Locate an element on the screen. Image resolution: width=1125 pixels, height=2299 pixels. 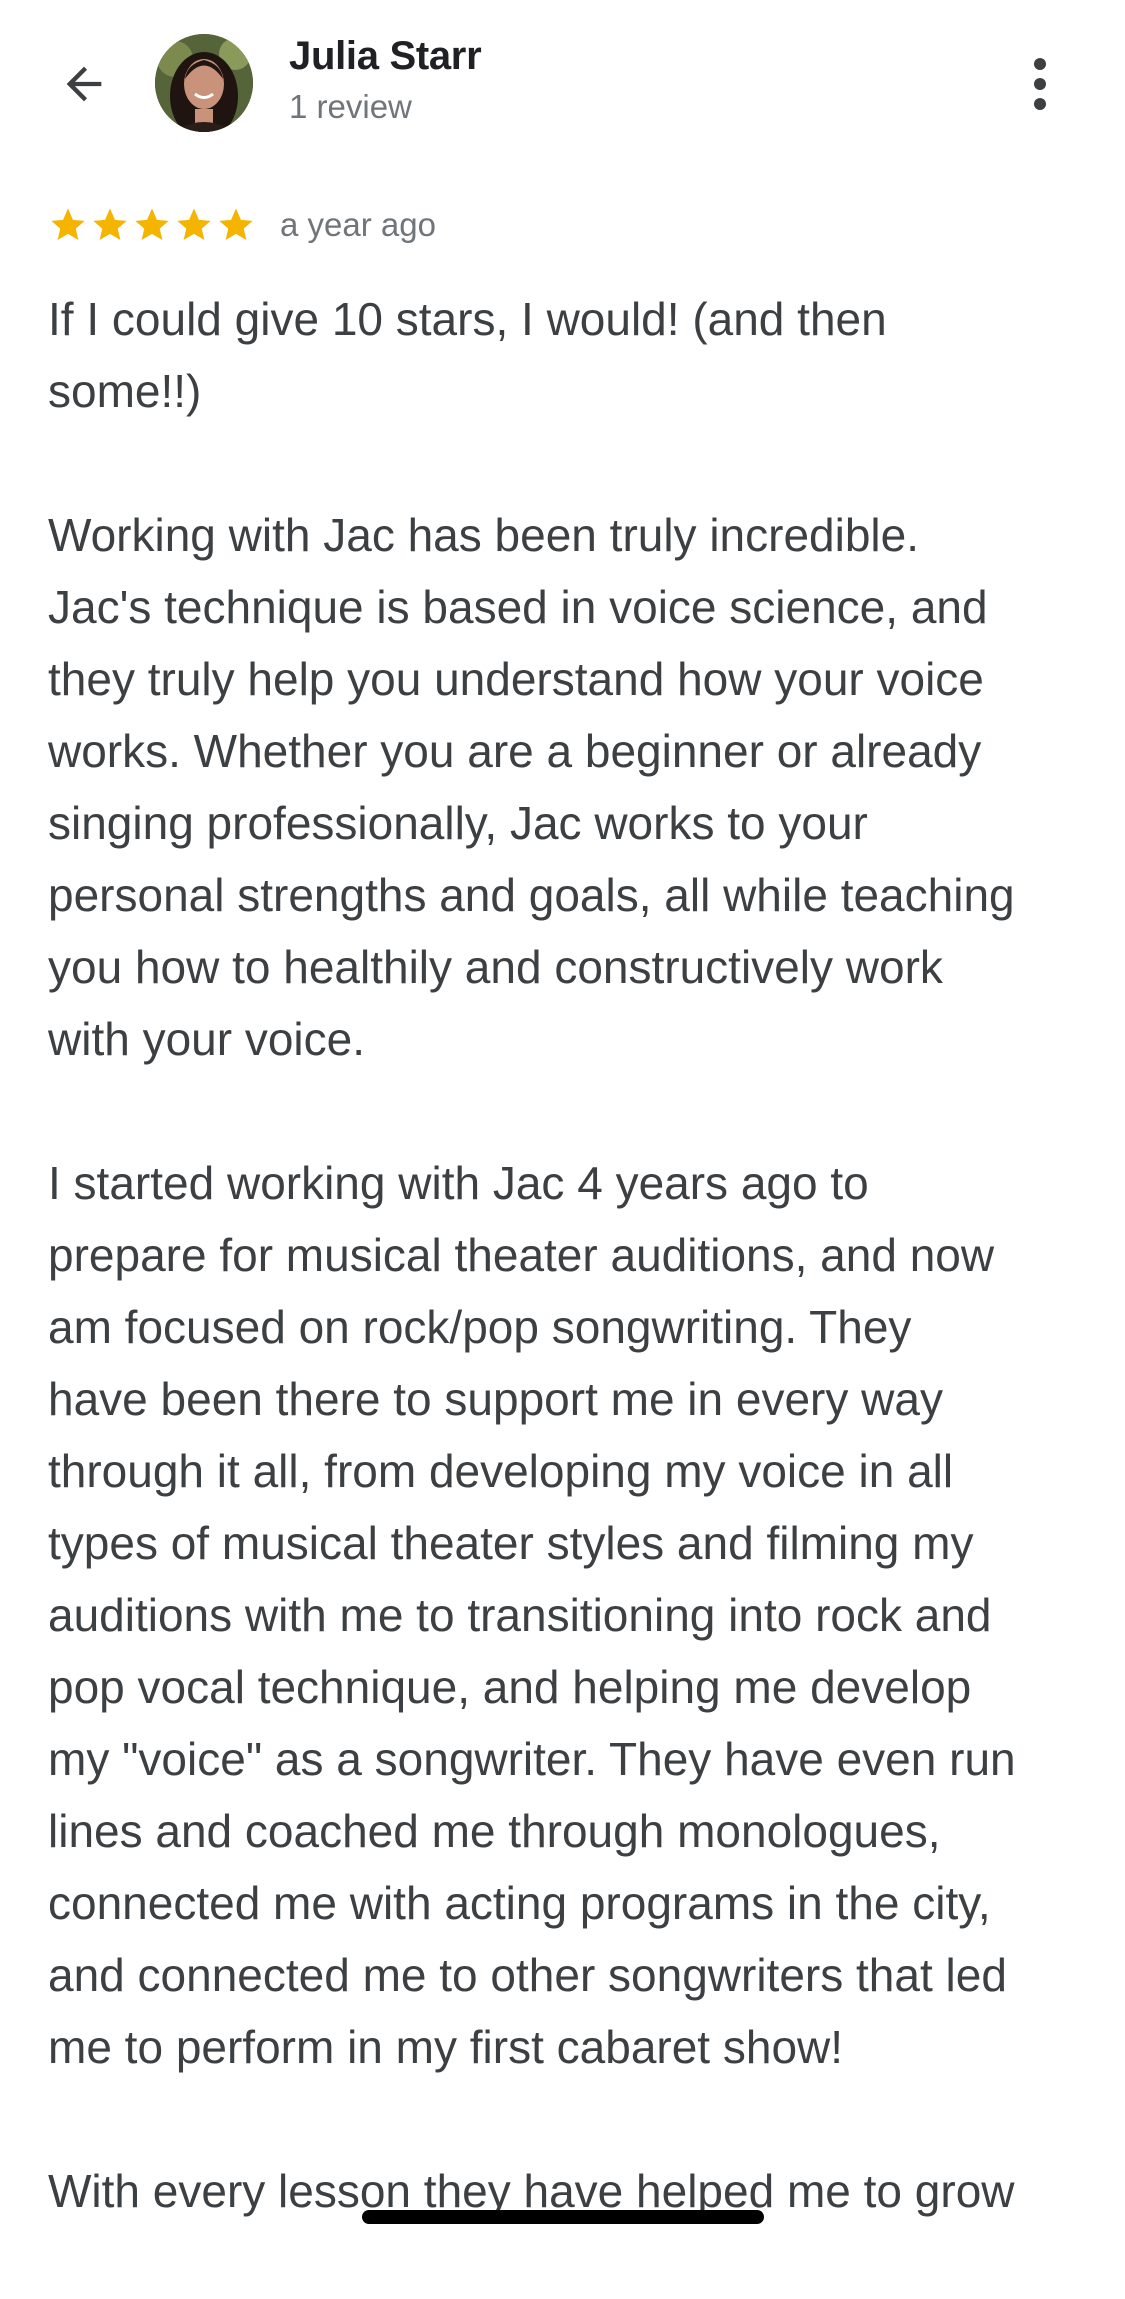
avatar-image is located at coordinates (204, 83).